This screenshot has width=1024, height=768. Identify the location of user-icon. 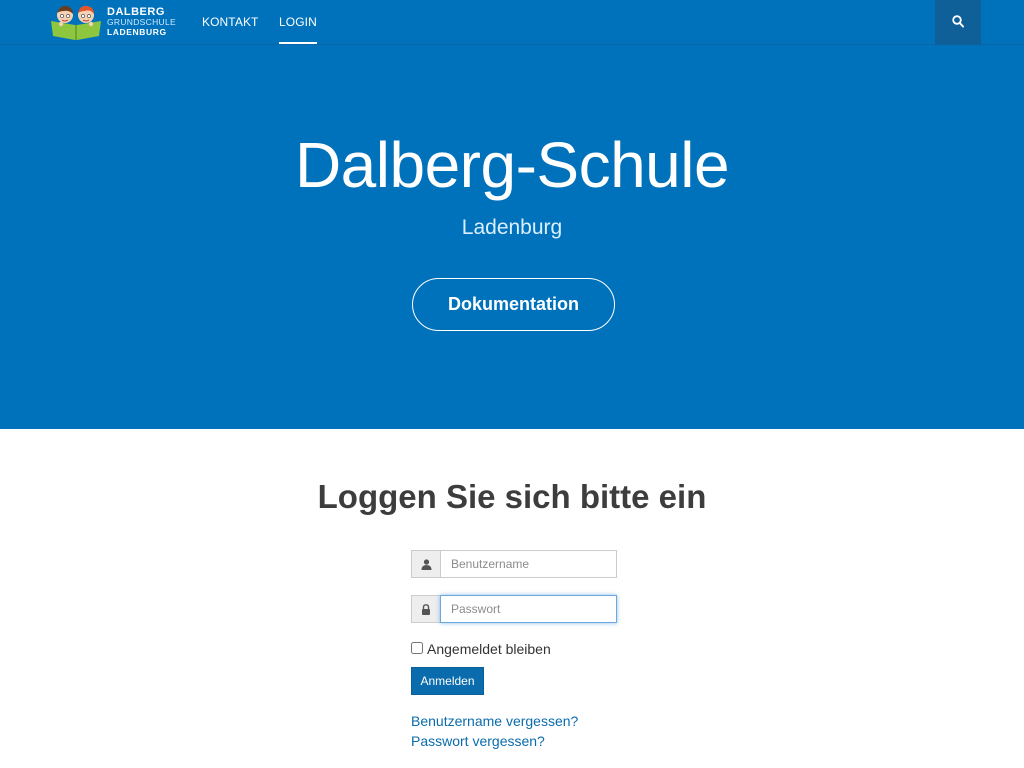
(426, 564).